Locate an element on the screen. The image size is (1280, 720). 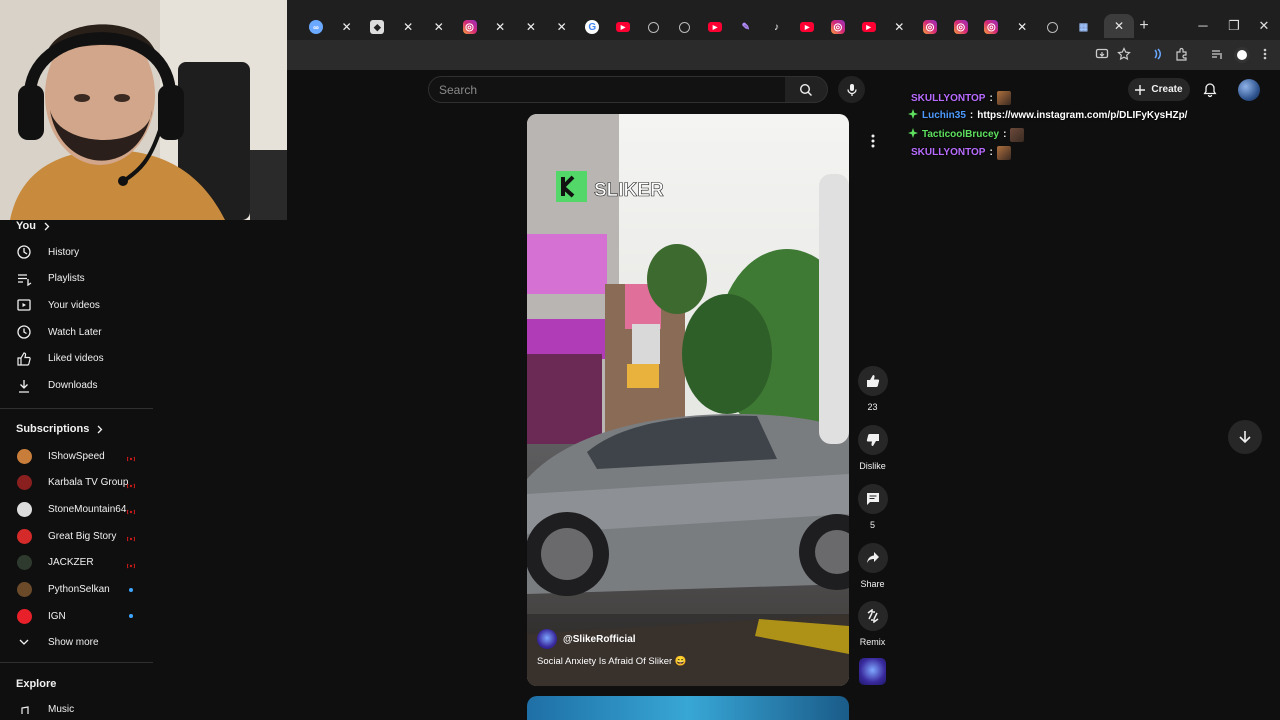
subscription-item: Karbala TV Group is located at coordinates (76, 483).